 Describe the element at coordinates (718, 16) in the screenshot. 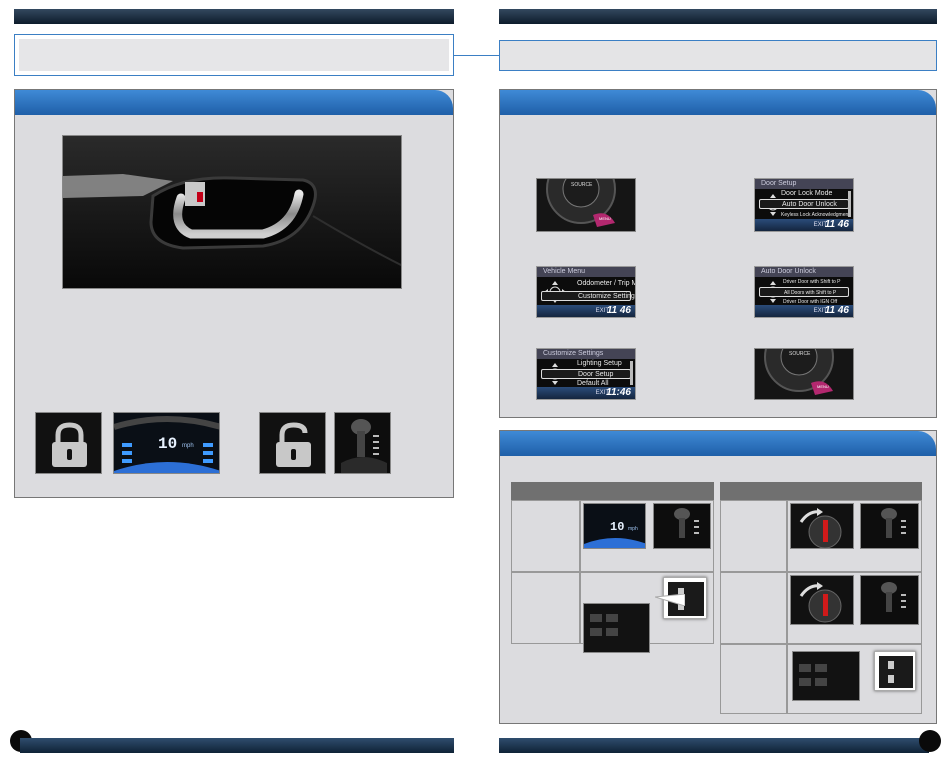

I see `right-top-bar` at that location.